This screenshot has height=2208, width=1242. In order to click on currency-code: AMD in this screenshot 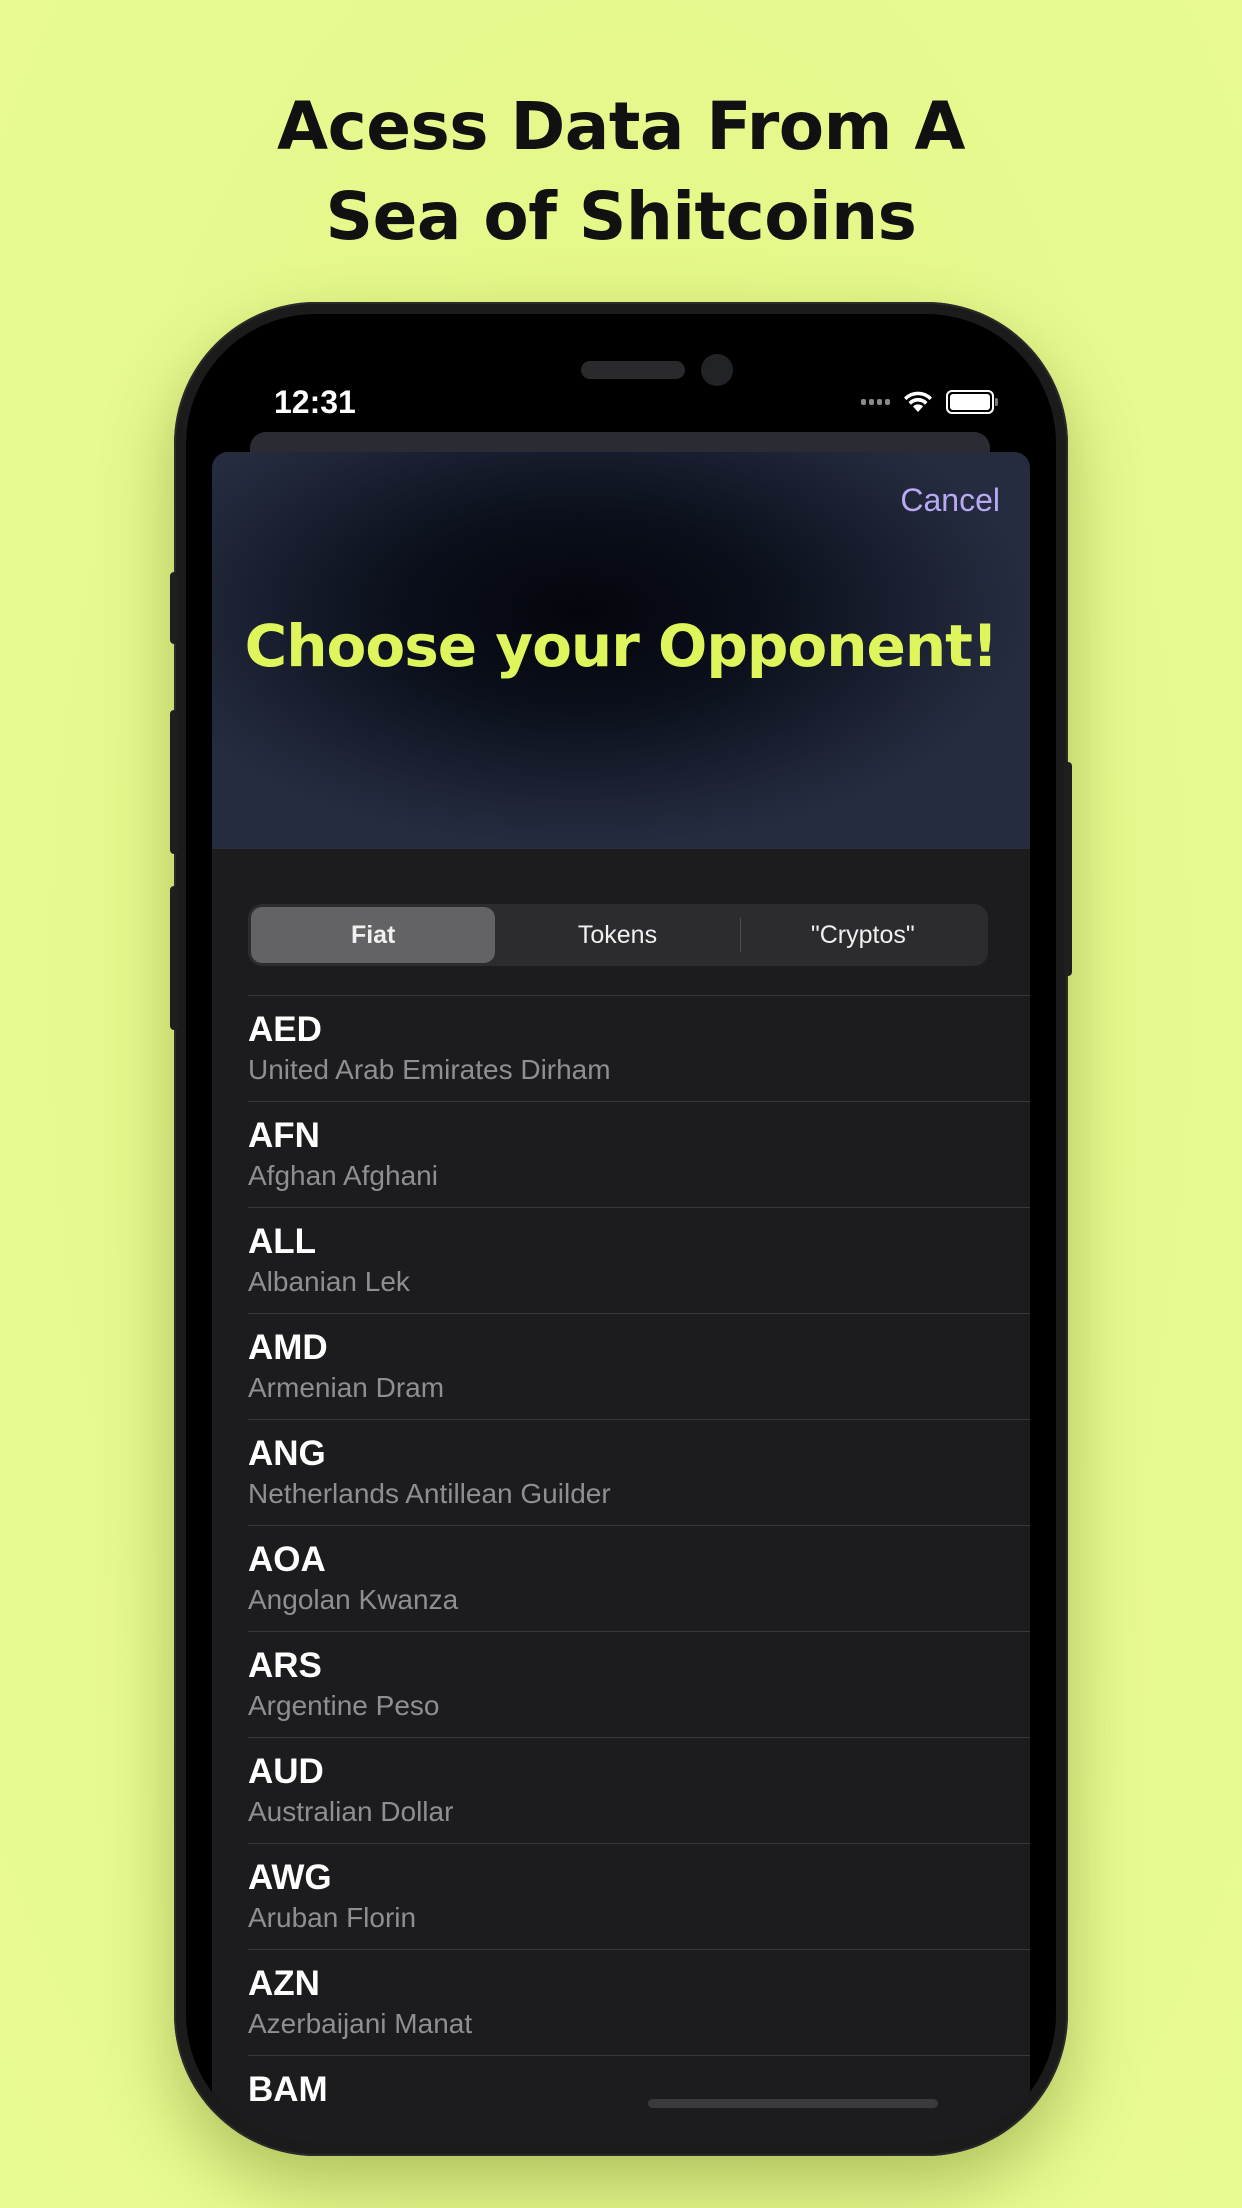, I will do `click(288, 1347)`.